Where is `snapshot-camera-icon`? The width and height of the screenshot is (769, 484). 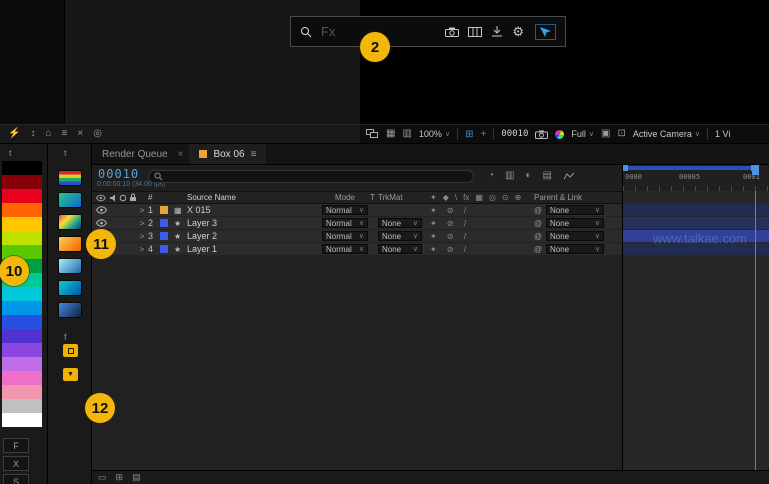 snapshot-camera-icon is located at coordinates (542, 134).